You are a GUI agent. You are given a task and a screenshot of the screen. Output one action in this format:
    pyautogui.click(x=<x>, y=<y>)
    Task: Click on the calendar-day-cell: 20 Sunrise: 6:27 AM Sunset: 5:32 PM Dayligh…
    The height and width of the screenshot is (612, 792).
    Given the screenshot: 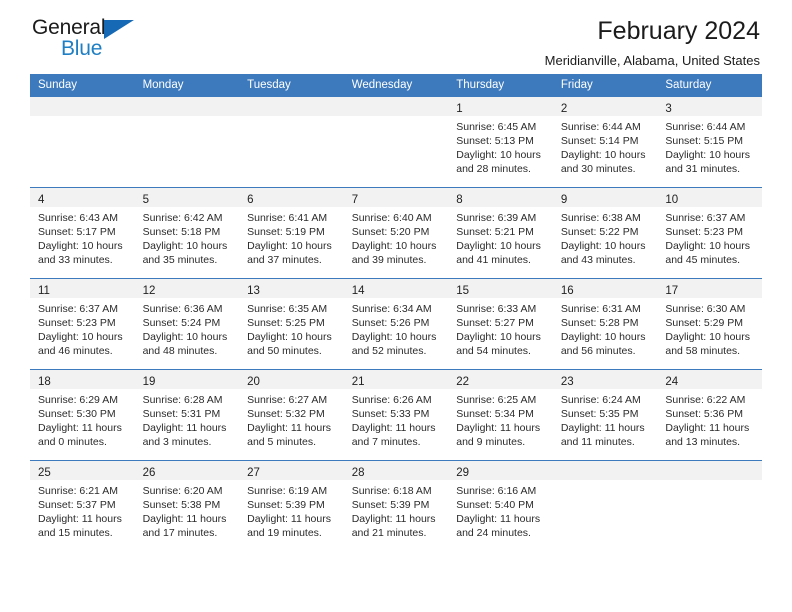 What is the action you would take?
    pyautogui.click(x=291, y=415)
    